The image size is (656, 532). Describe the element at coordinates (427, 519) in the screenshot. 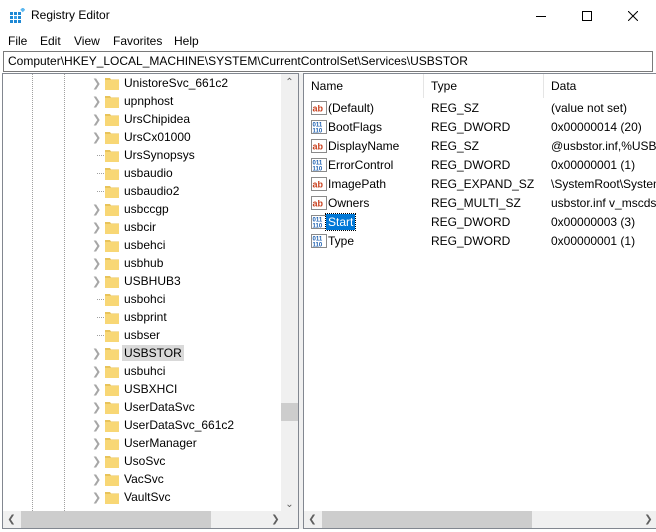

I see `values-hscroll-thumb` at that location.